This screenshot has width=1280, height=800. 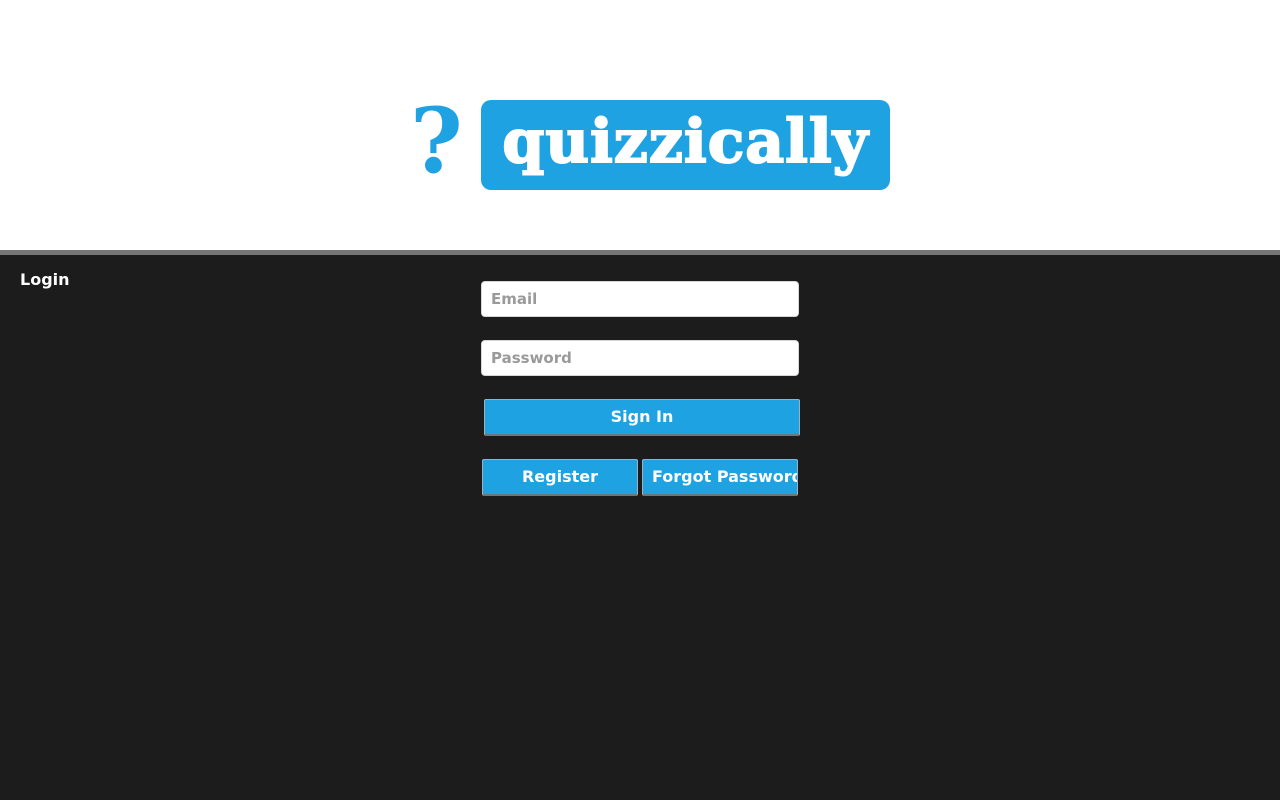 I want to click on question-mark-icon: ?, so click(x=436, y=141).